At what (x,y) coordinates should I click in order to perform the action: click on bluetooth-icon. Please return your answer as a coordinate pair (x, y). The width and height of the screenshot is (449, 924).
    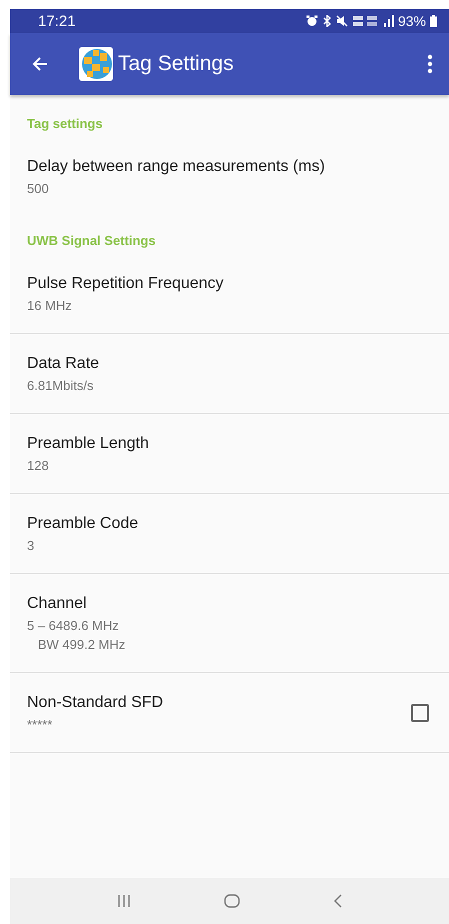
    Looking at the image, I should click on (327, 21).